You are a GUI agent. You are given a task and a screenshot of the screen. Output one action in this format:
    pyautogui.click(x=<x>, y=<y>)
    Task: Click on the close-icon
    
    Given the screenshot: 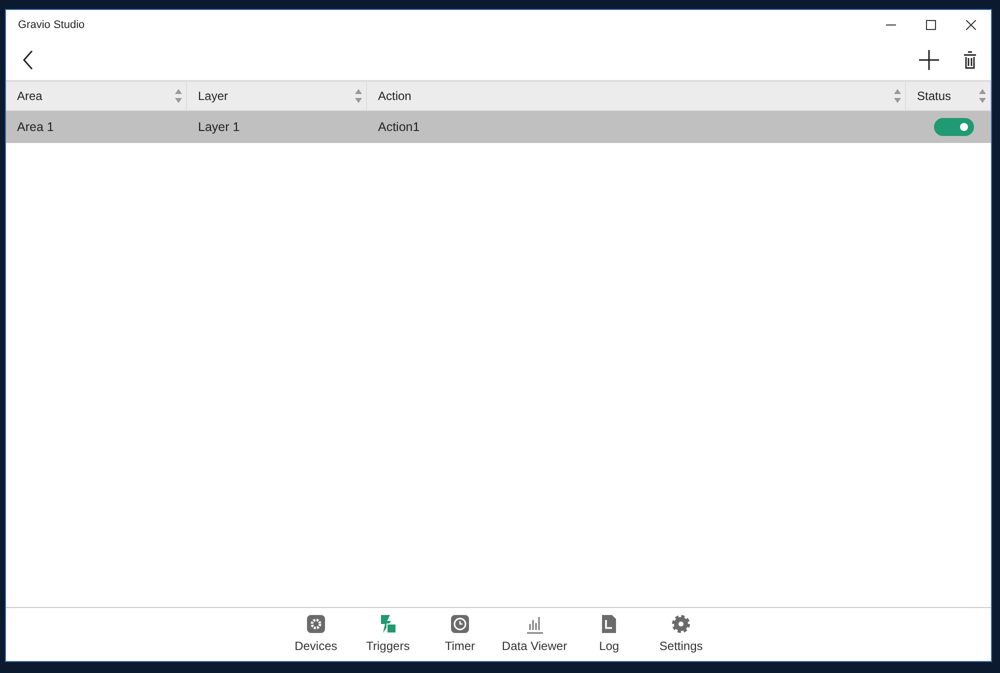 What is the action you would take?
    pyautogui.click(x=971, y=25)
    